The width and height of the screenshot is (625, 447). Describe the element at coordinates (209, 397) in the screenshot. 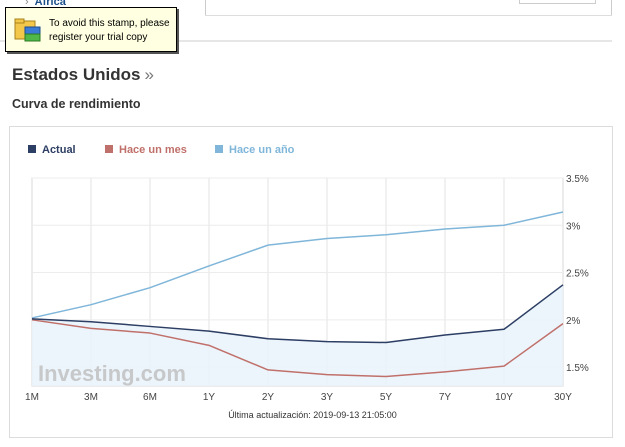

I see `x-tick-label: 1Y` at that location.